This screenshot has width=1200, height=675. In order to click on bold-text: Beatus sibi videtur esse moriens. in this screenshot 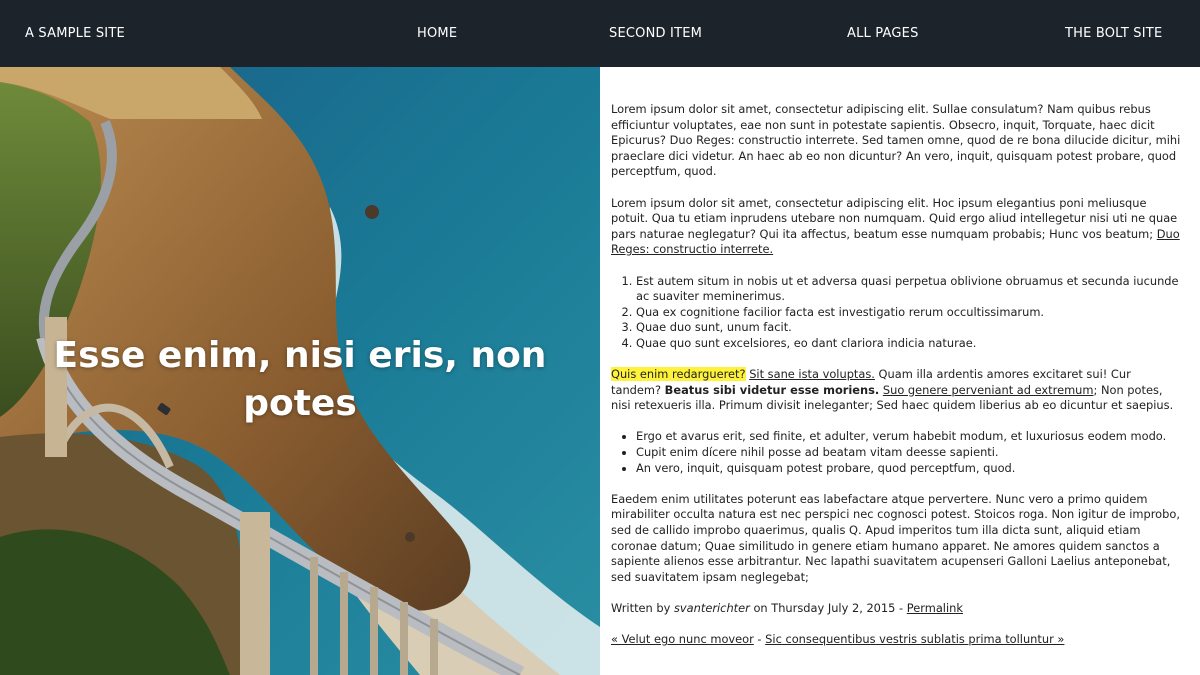, I will do `click(772, 389)`.